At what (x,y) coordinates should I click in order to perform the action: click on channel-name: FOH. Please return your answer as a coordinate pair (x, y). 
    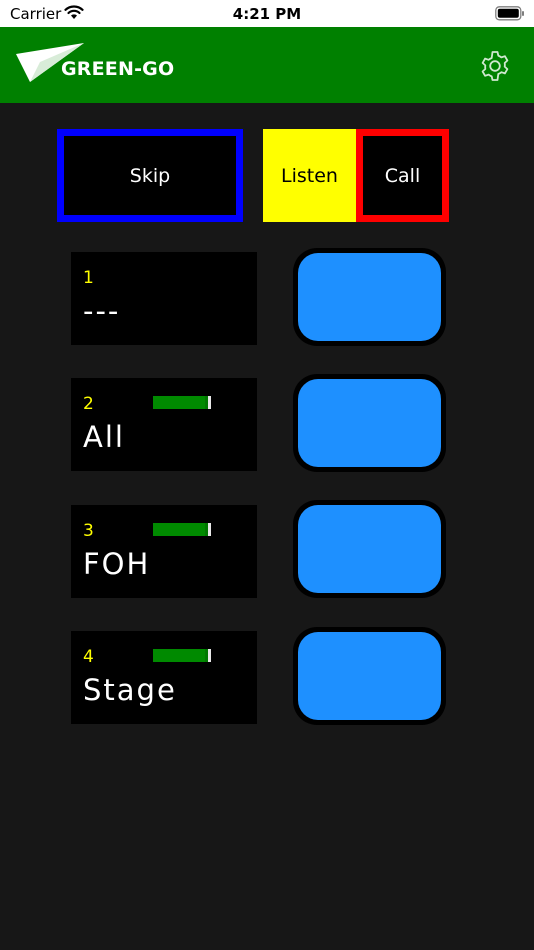
    Looking at the image, I should click on (117, 564).